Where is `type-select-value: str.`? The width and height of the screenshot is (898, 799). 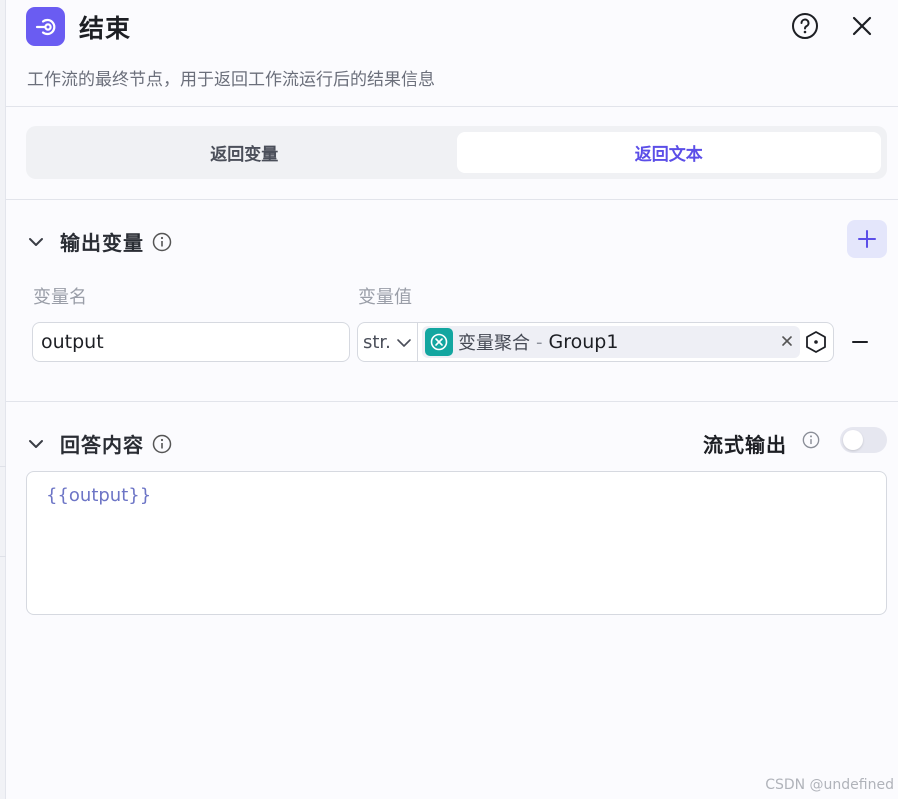
type-select-value: str. is located at coordinates (377, 342).